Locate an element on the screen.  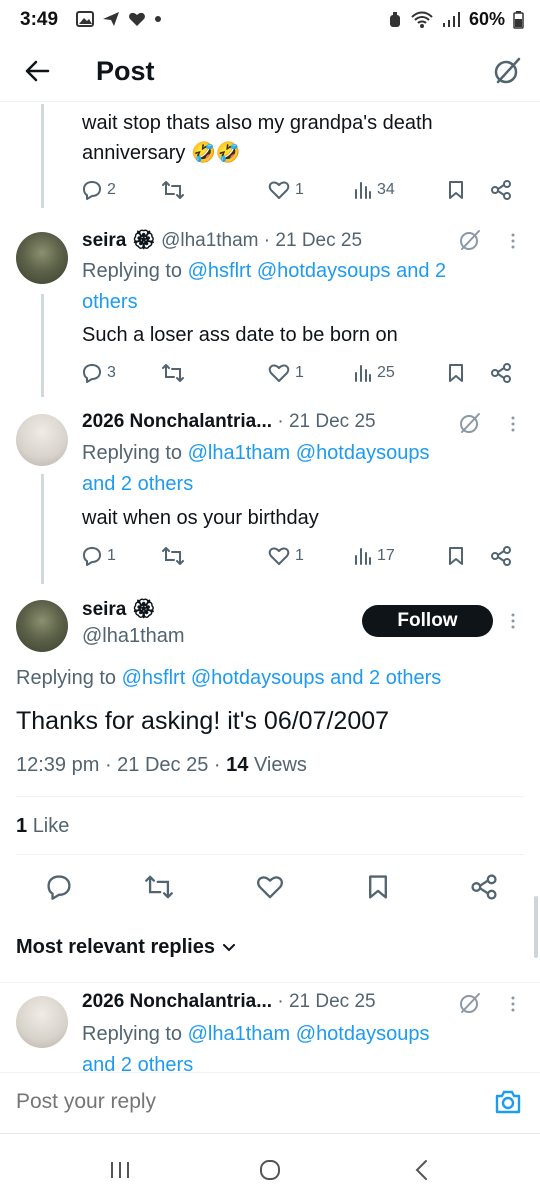
views-icon is located at coordinates (363, 373).